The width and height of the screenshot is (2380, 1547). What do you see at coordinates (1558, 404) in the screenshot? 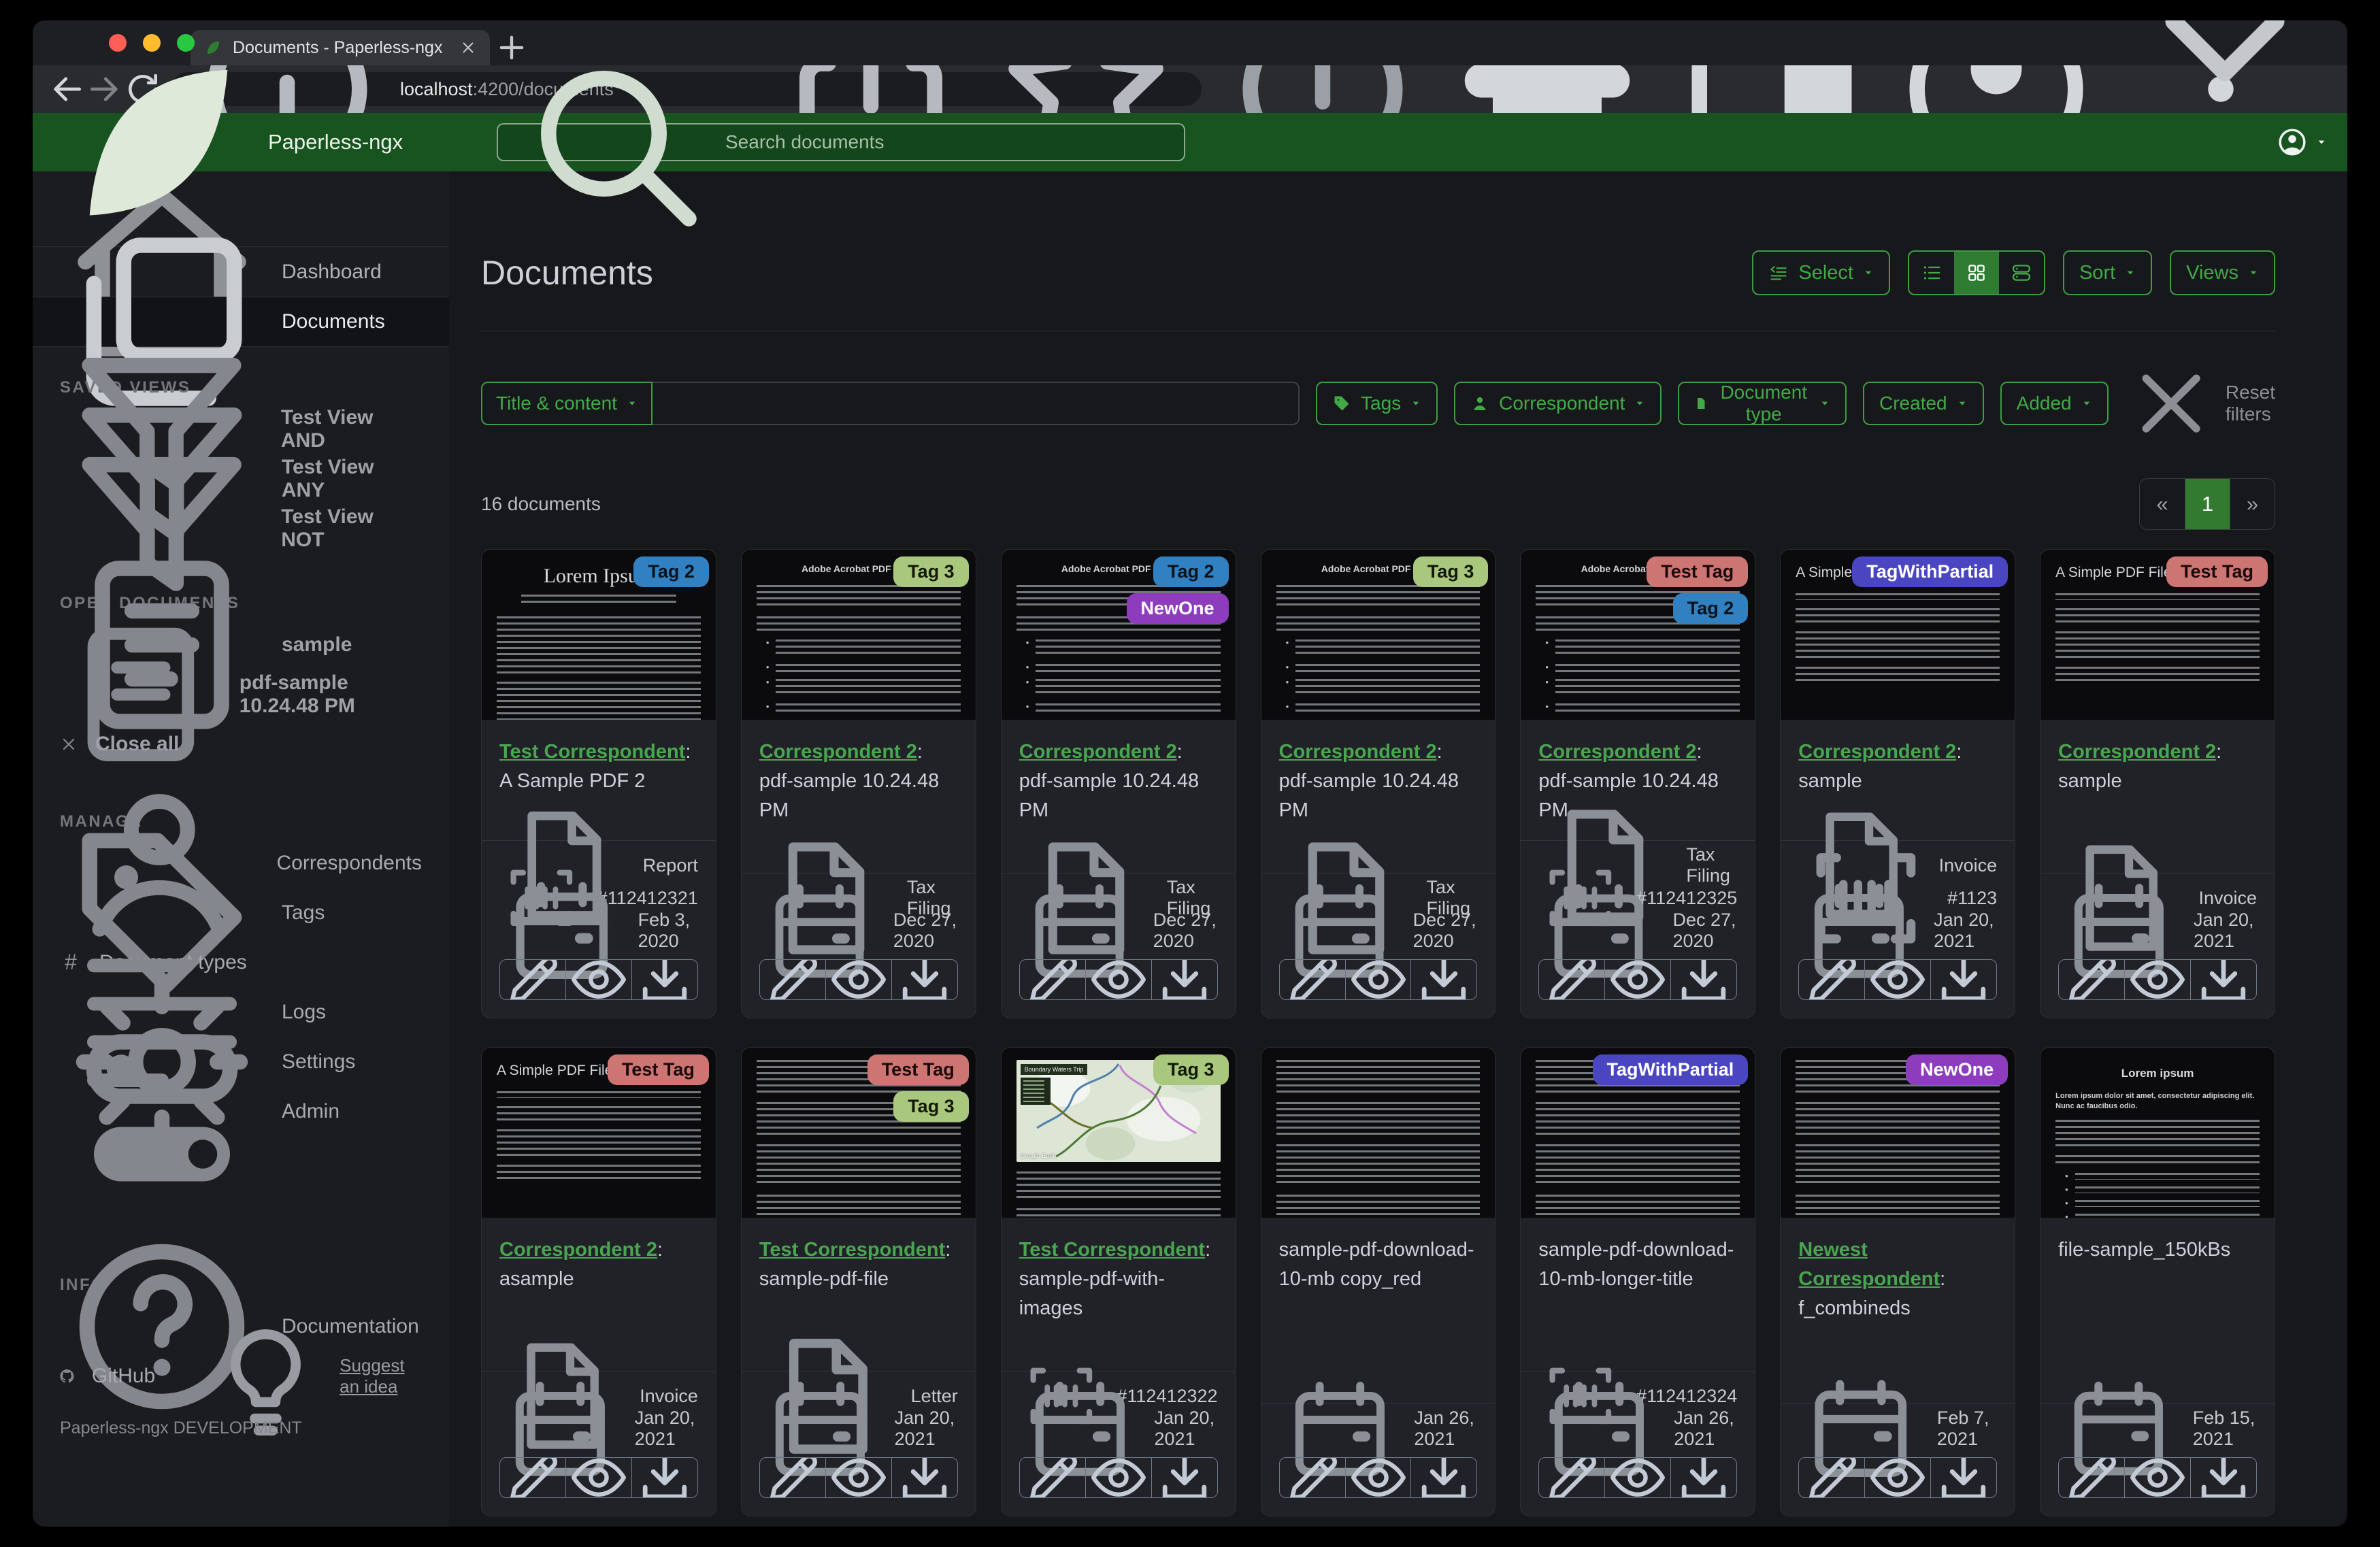
I see `correspondent-filter-button: Correspondent` at bounding box center [1558, 404].